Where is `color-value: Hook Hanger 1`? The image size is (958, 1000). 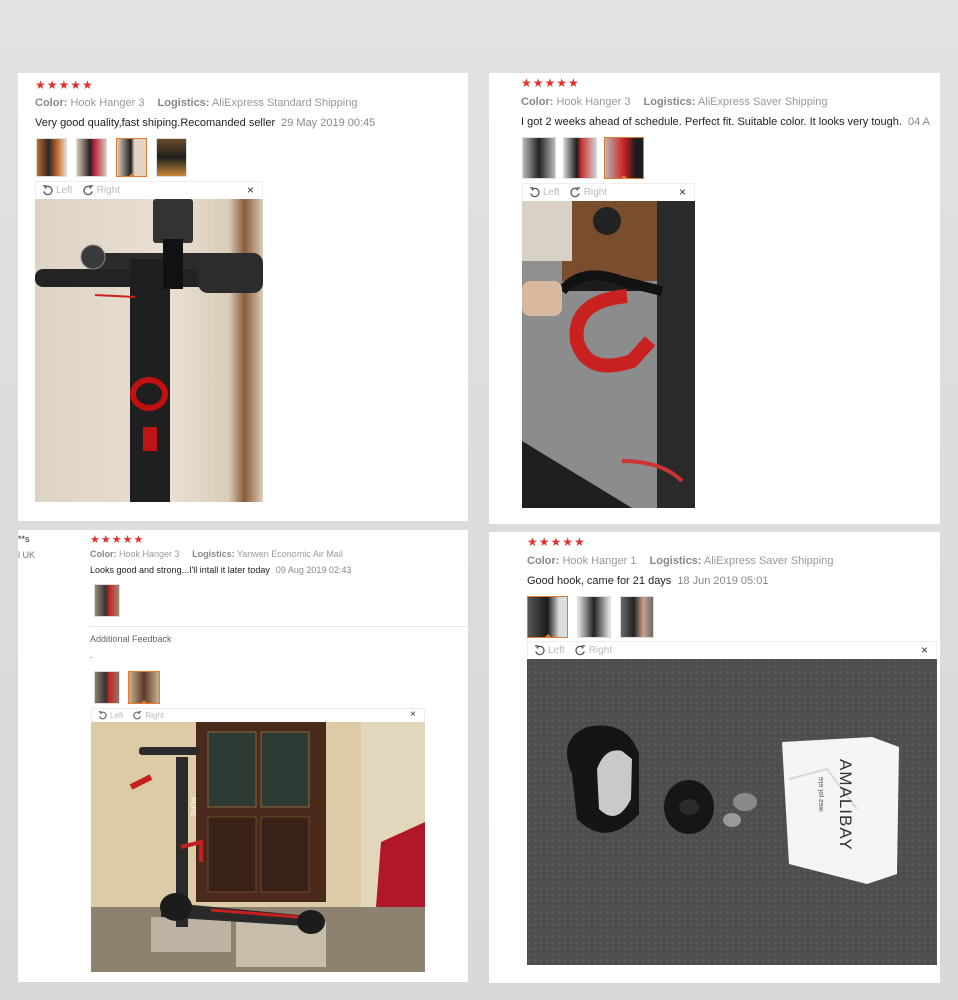
color-value: Hook Hanger 1 is located at coordinates (599, 561).